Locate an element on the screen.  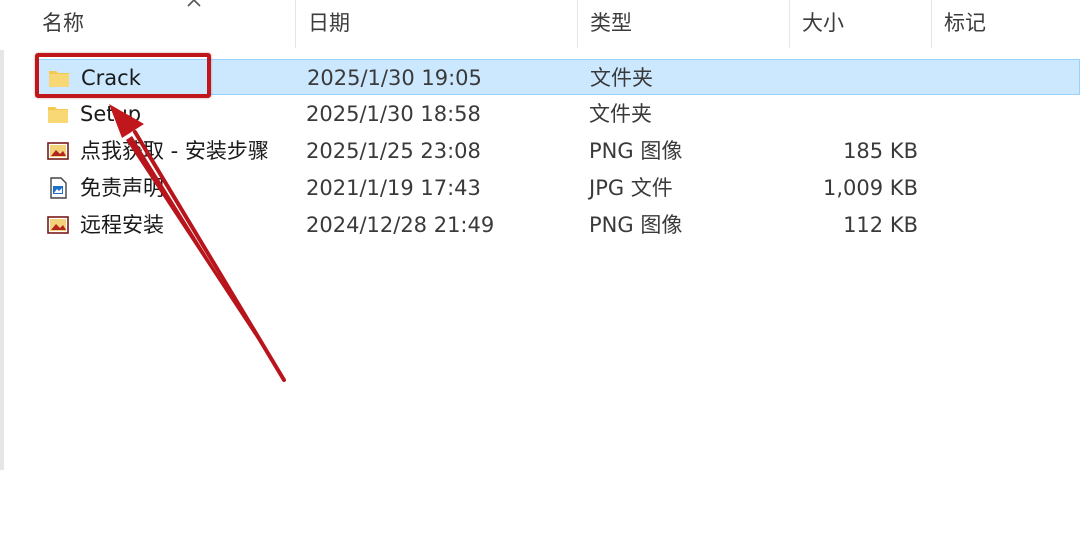
column-header-name: 名称 is located at coordinates (163, 24).